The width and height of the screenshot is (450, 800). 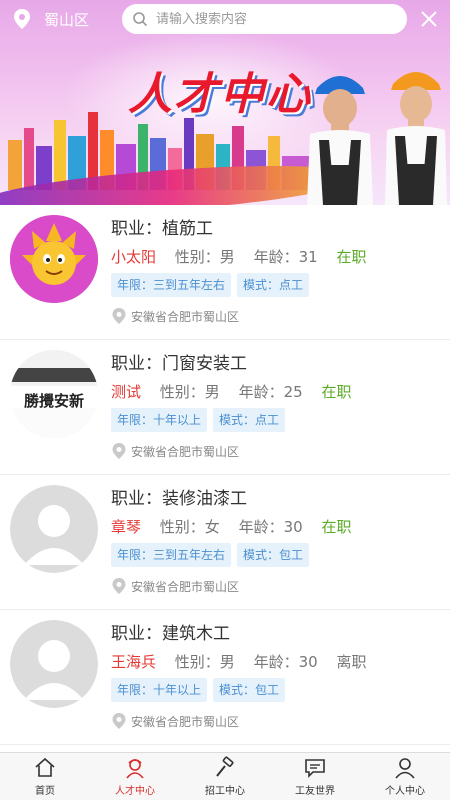 What do you see at coordinates (405, 768) in the screenshot?
I see `person-icon` at bounding box center [405, 768].